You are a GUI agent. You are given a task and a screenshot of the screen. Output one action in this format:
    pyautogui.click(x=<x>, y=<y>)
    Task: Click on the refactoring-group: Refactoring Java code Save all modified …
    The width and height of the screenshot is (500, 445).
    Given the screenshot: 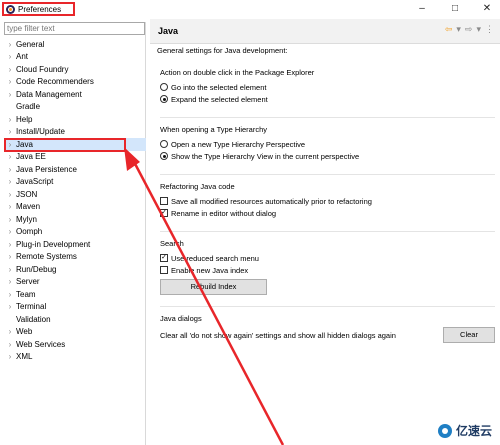 What is the action you would take?
    pyautogui.click(x=327, y=200)
    